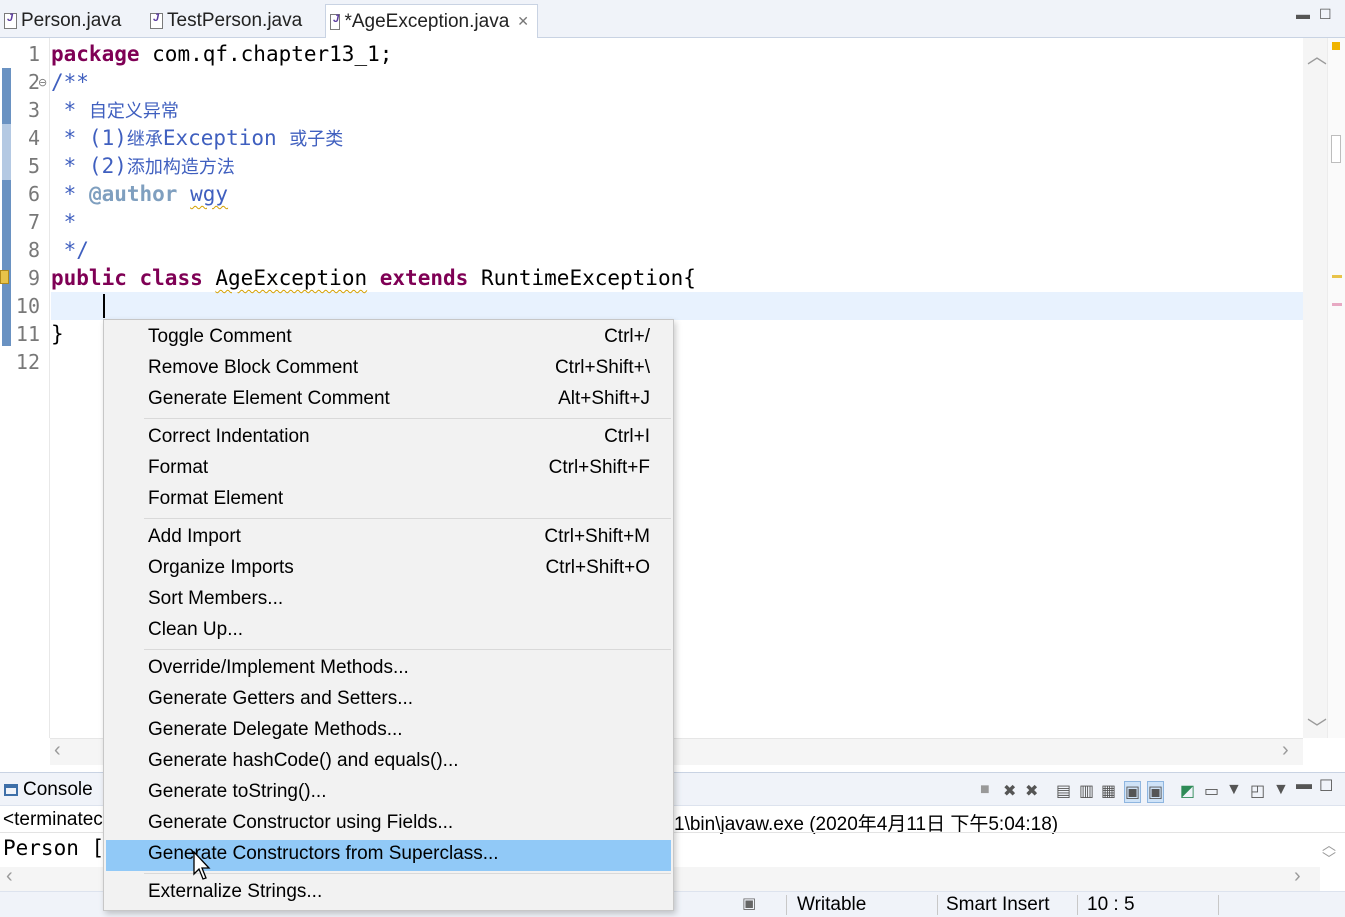 This screenshot has width=1345, height=917. What do you see at coordinates (388, 400) in the screenshot?
I see `menu-item-generate-element-comment: Generate Element Comment Alt+Shift+J` at bounding box center [388, 400].